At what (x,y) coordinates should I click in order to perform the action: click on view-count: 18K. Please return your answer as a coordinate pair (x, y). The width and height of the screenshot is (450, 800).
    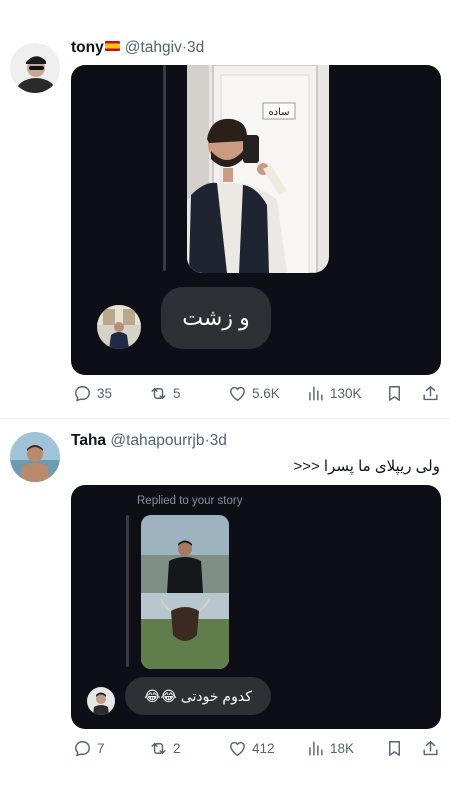
    Looking at the image, I should click on (342, 748).